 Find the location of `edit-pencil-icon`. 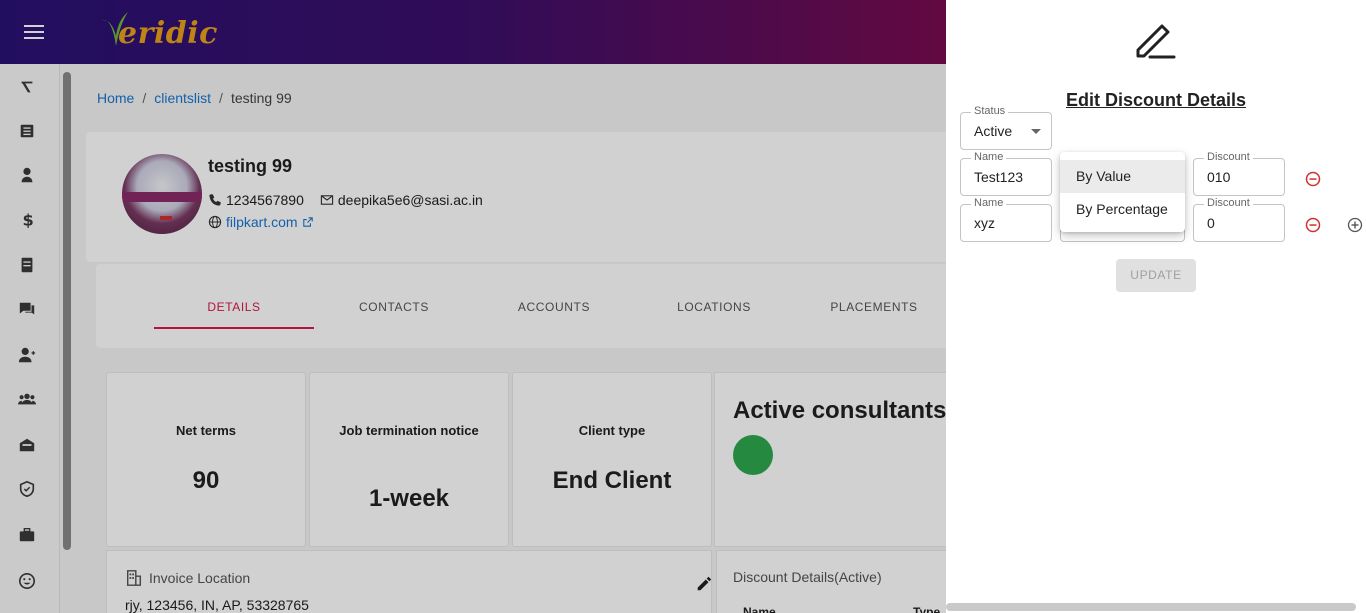

edit-pencil-icon is located at coordinates (1156, 41).